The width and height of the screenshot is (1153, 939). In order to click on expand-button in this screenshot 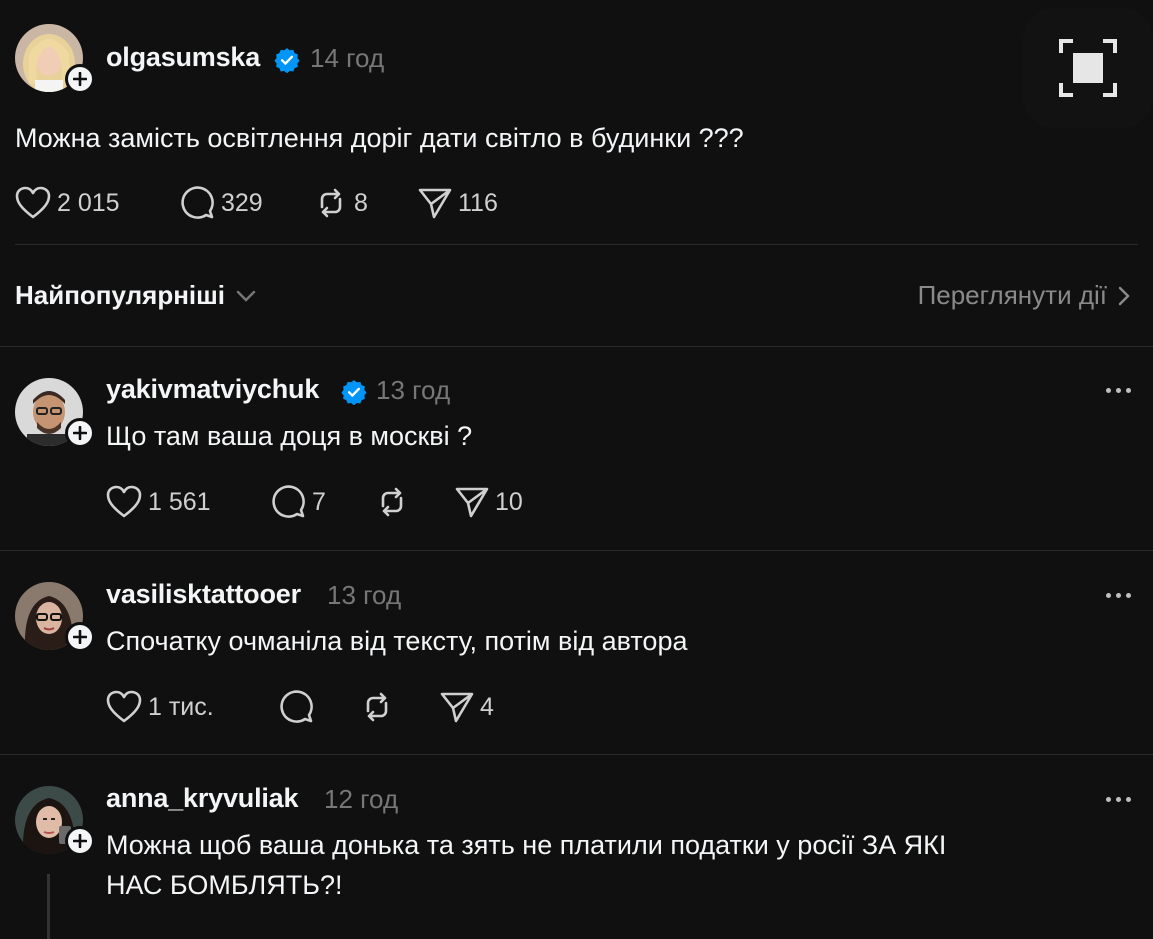, I will do `click(1088, 68)`.